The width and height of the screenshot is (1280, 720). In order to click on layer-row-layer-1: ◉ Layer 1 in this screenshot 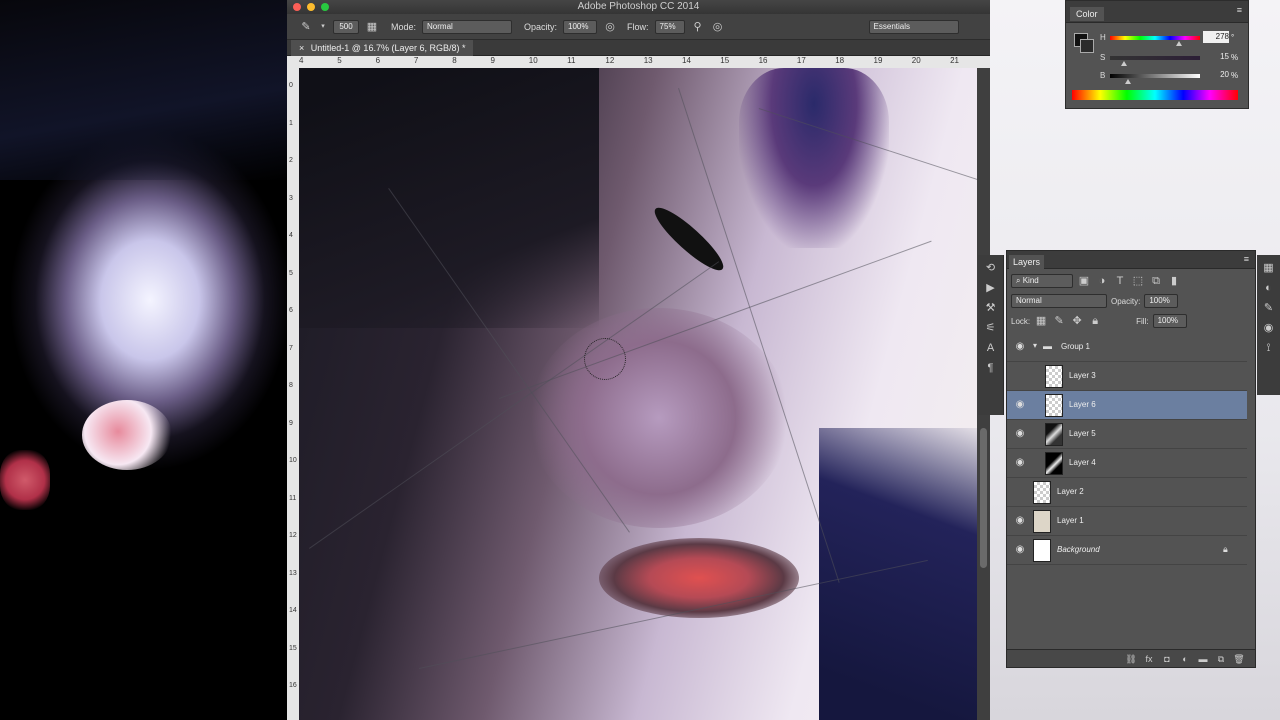, I will do `click(1127, 521)`.